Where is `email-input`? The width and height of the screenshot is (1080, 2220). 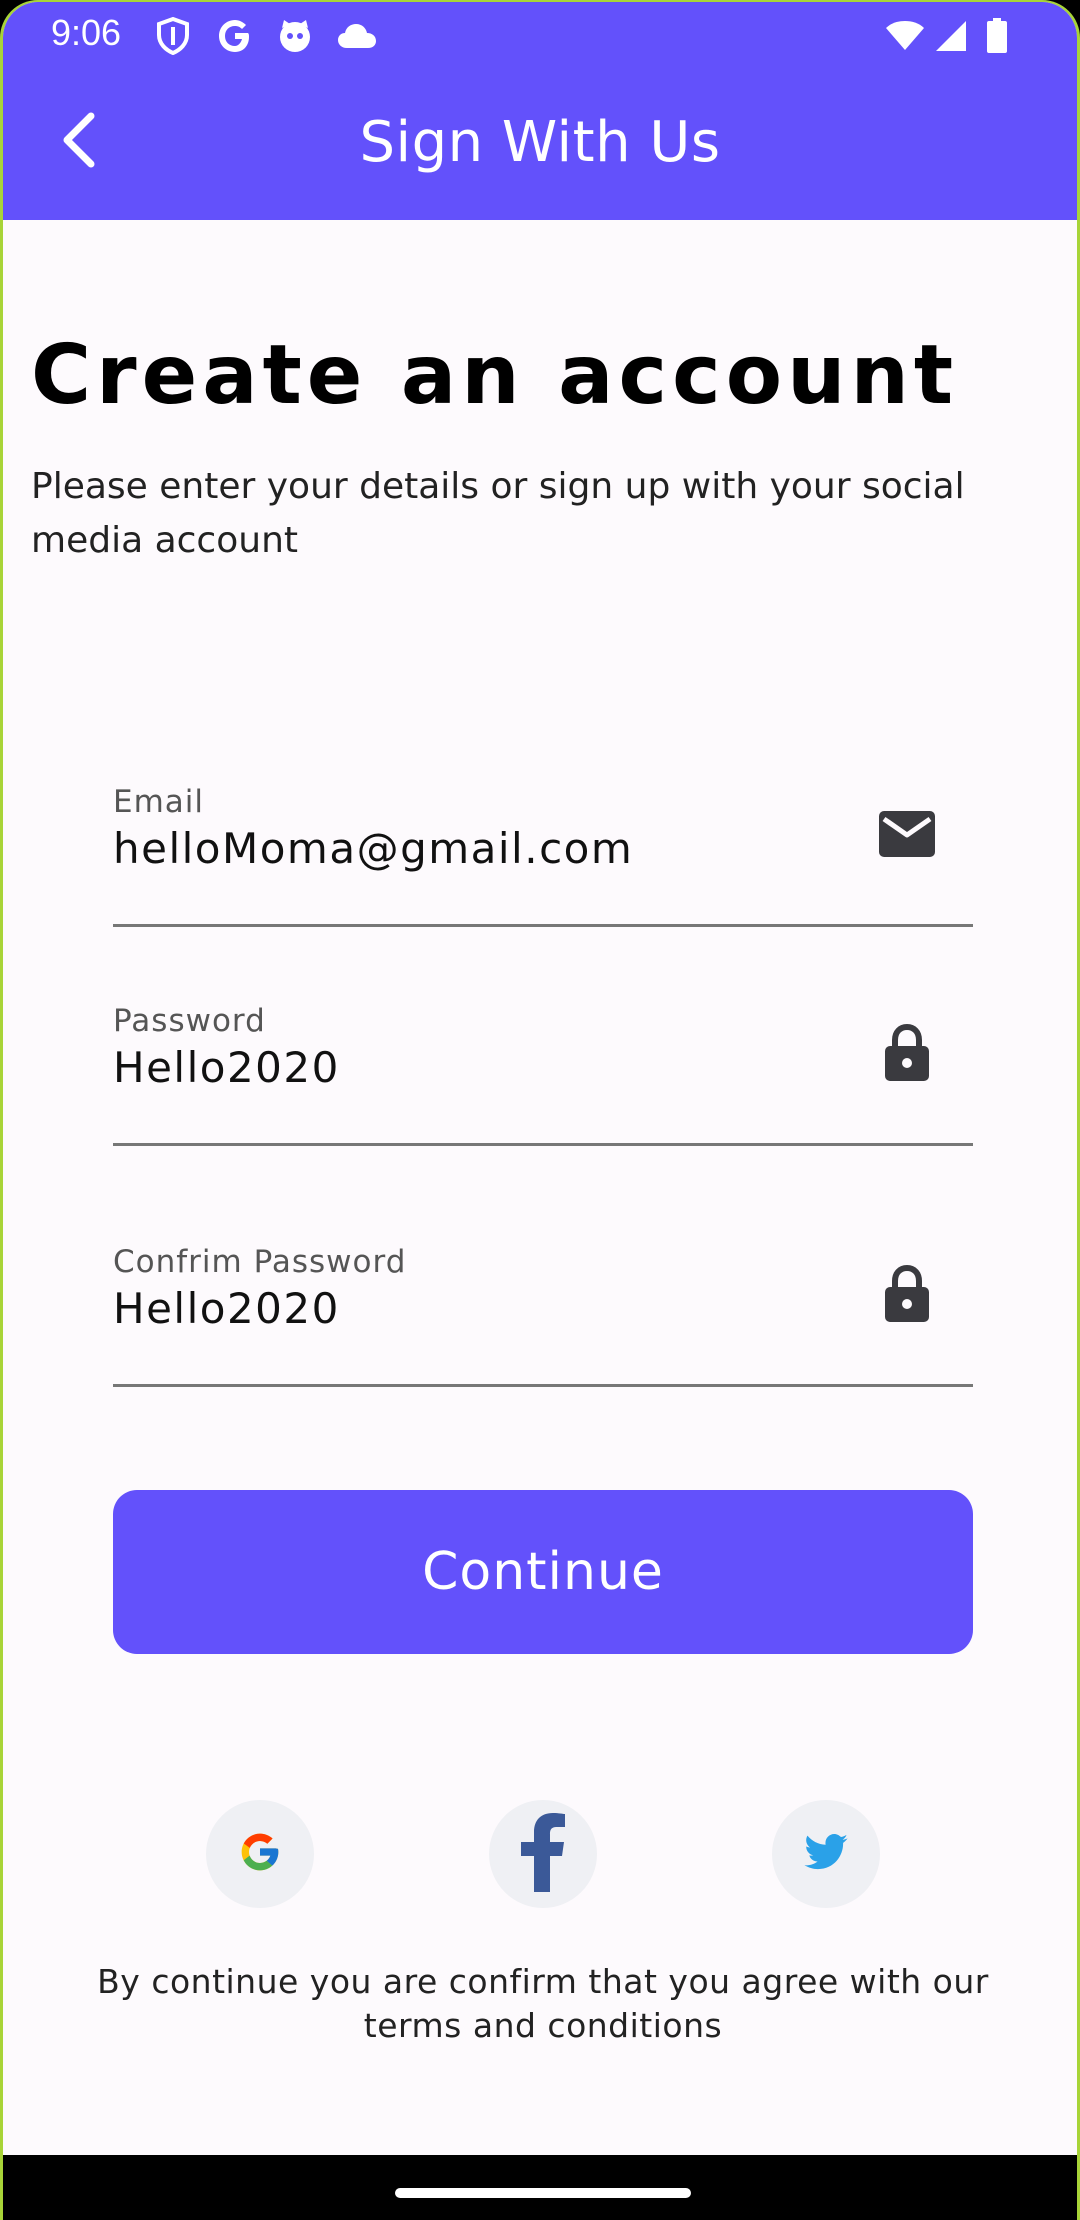
email-input is located at coordinates (483, 848).